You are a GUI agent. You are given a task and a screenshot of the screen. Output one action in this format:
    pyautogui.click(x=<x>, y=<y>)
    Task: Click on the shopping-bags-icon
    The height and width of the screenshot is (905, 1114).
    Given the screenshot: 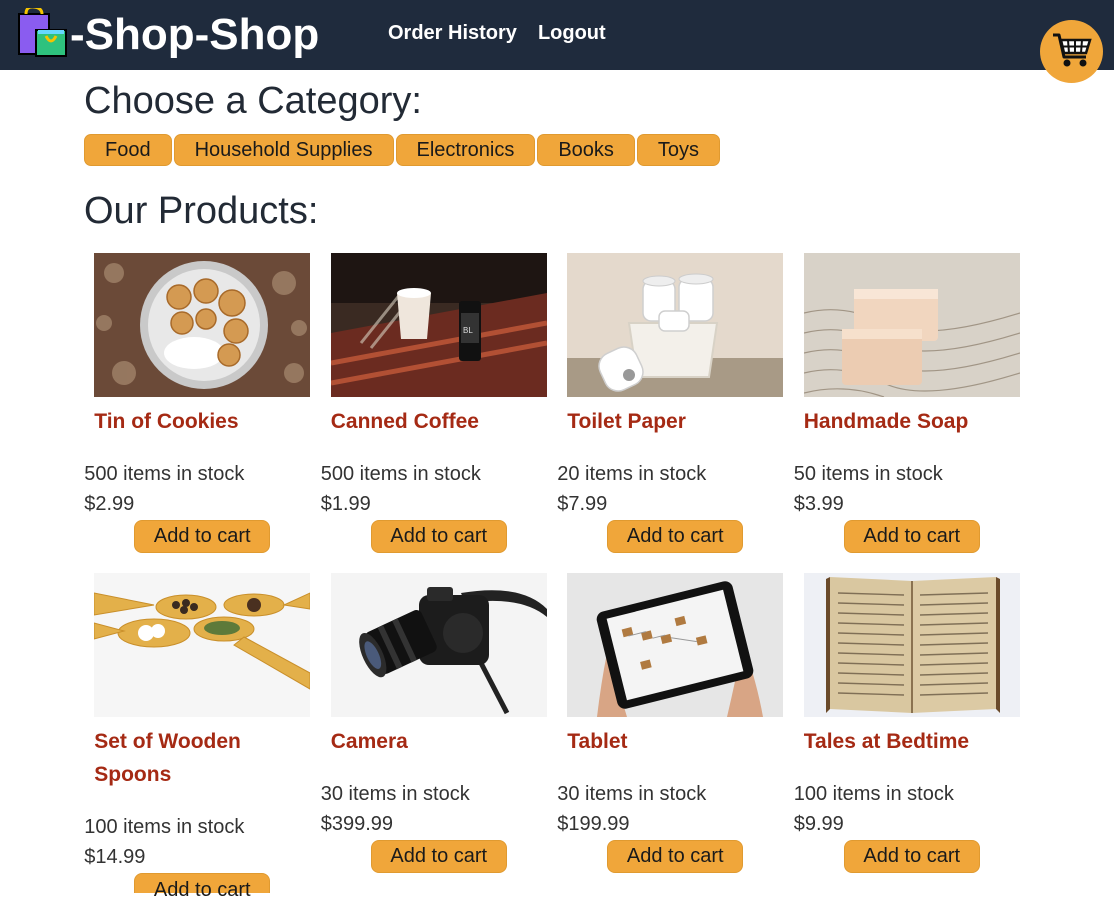 What is the action you would take?
    pyautogui.click(x=42, y=33)
    